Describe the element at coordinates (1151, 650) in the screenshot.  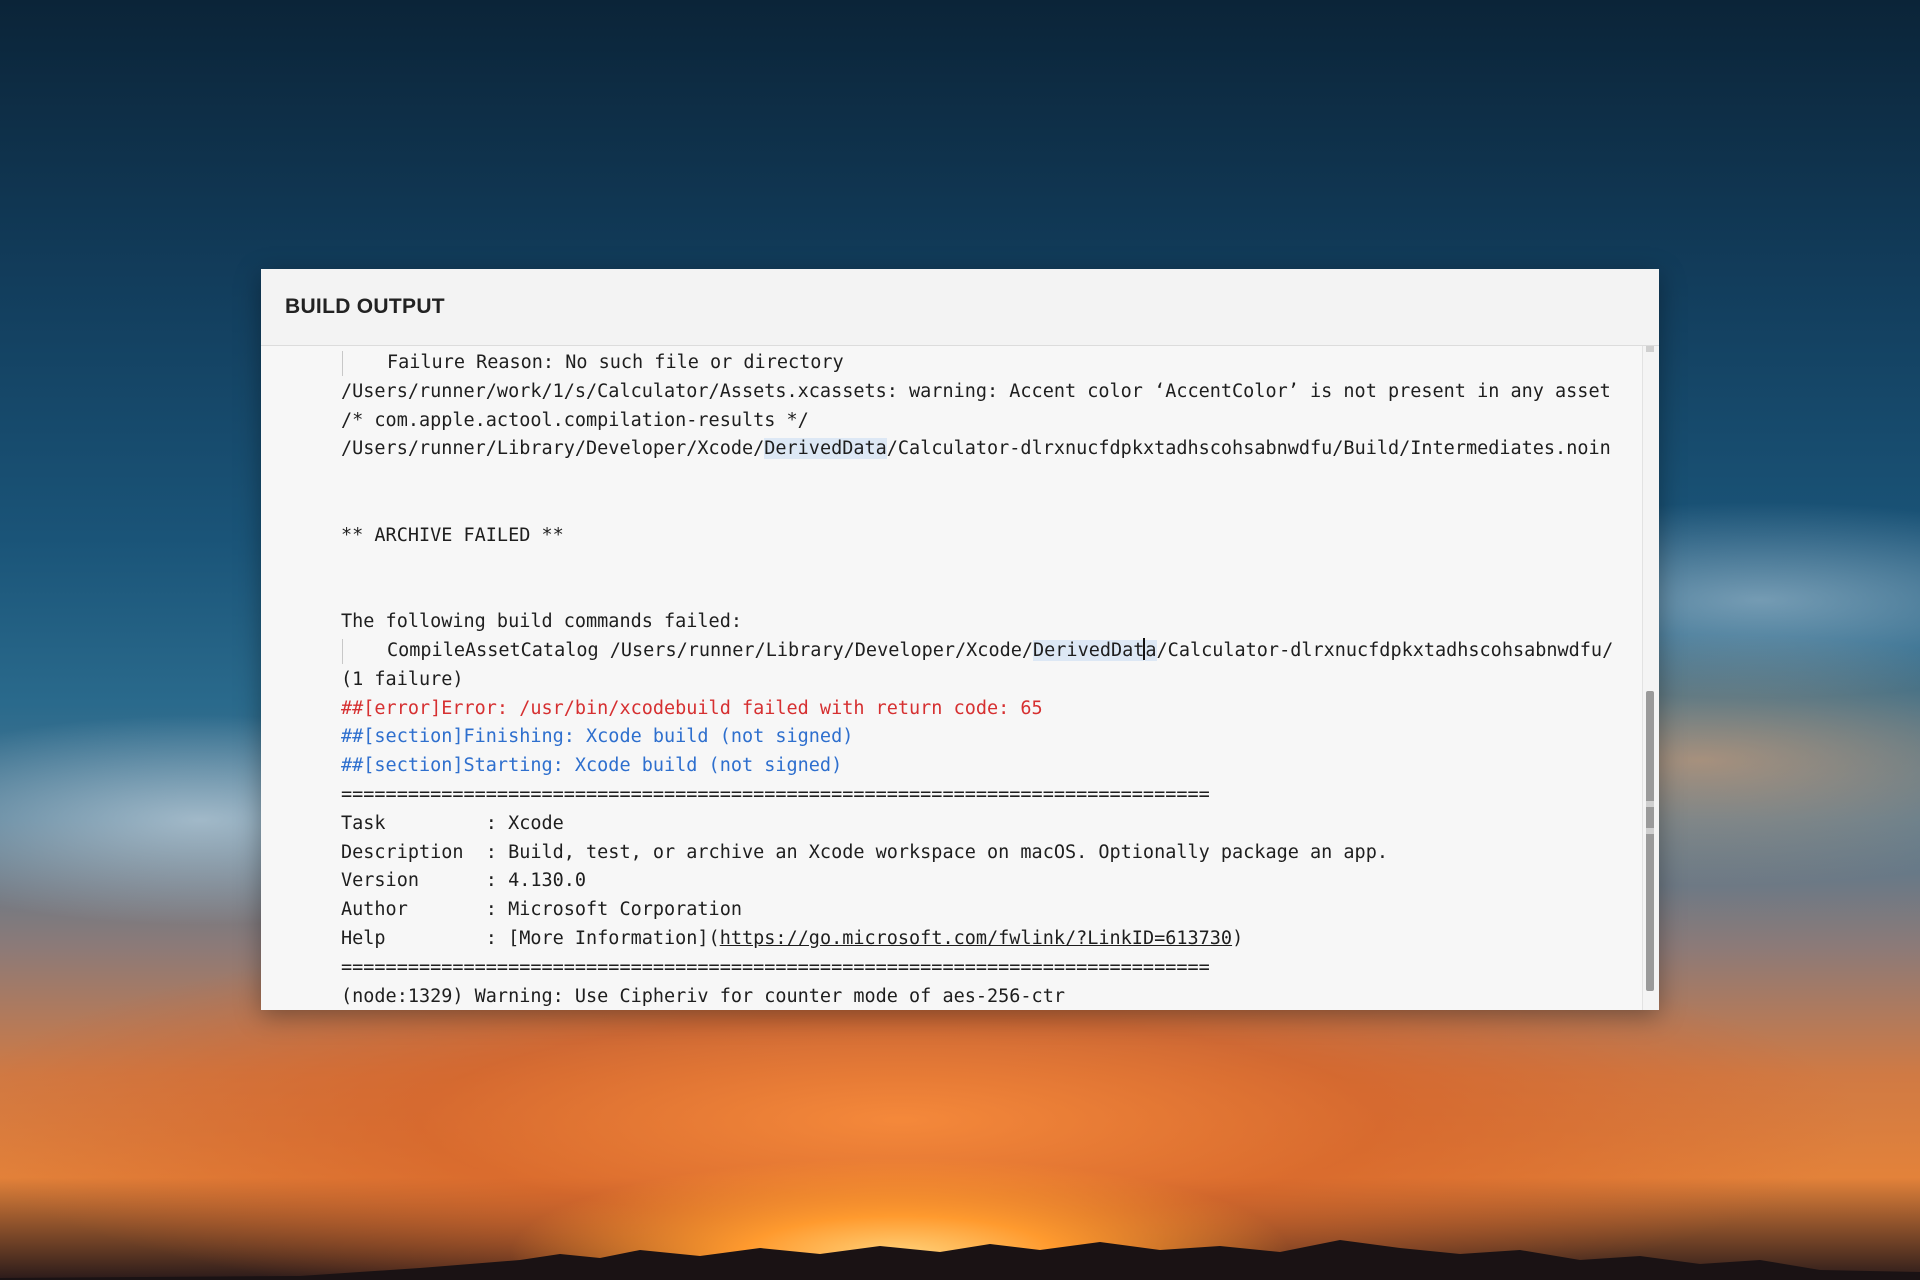
I see `search-highlight: a` at that location.